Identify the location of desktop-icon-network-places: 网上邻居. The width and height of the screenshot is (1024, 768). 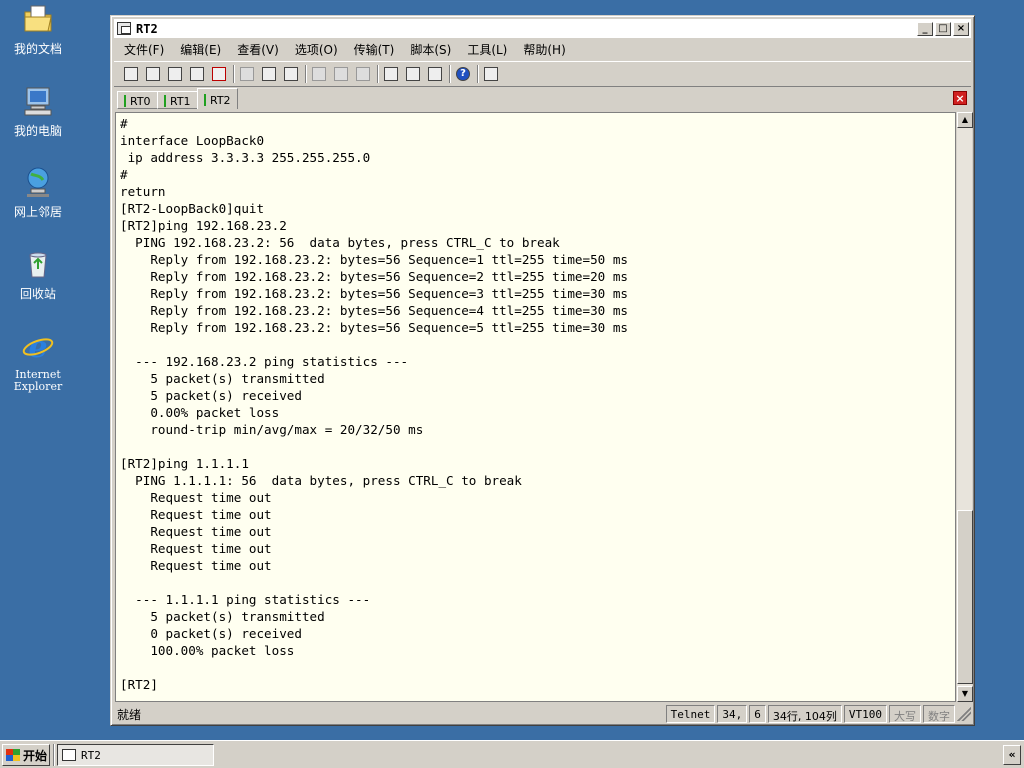
(38, 192).